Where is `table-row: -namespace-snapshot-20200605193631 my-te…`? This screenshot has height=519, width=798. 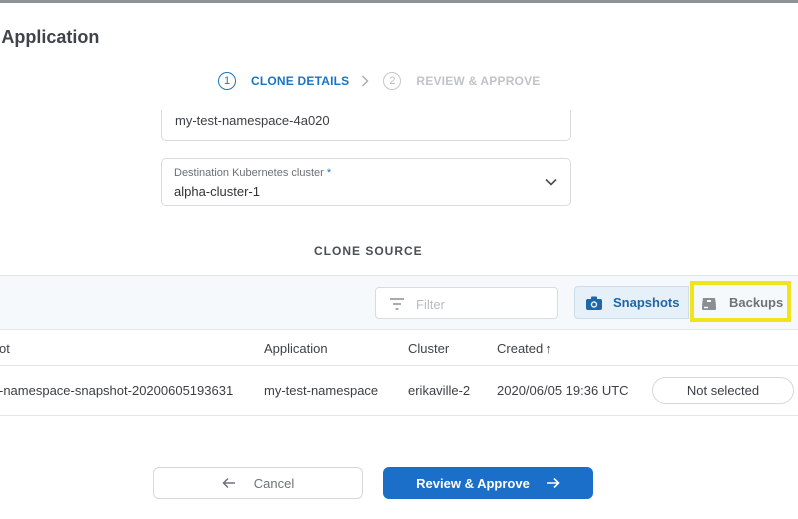
table-row: -namespace-snapshot-20200605193631 my-te… is located at coordinates (399, 391).